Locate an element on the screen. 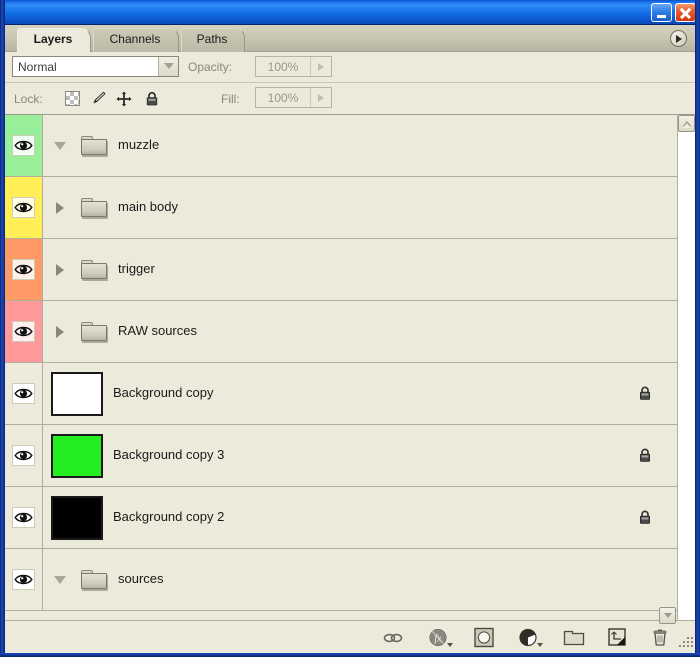 The width and height of the screenshot is (700, 657). chain-link-icon is located at coordinates (393, 637).